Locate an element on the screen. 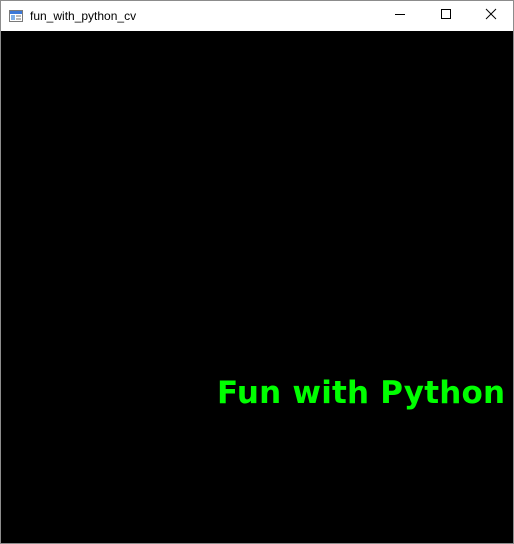  maximize-button is located at coordinates (446, 16).